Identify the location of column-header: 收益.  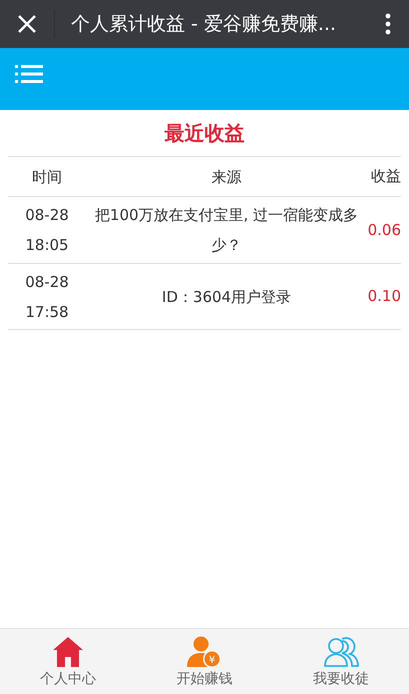
(386, 176).